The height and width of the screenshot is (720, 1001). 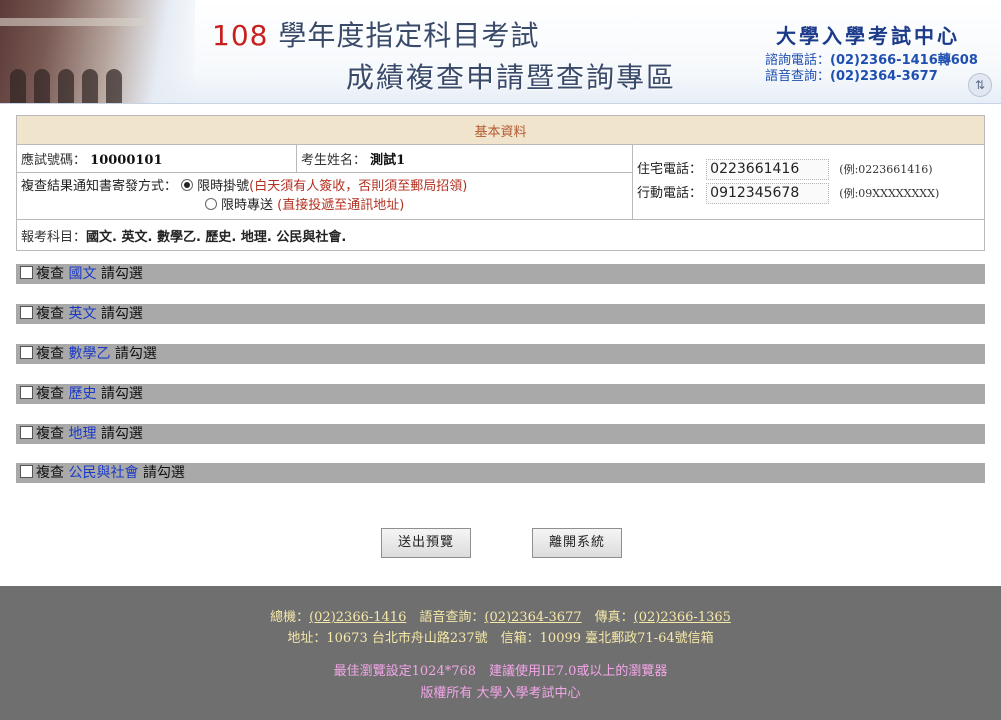 I want to click on review-checkbox-english, so click(x=26, y=312).